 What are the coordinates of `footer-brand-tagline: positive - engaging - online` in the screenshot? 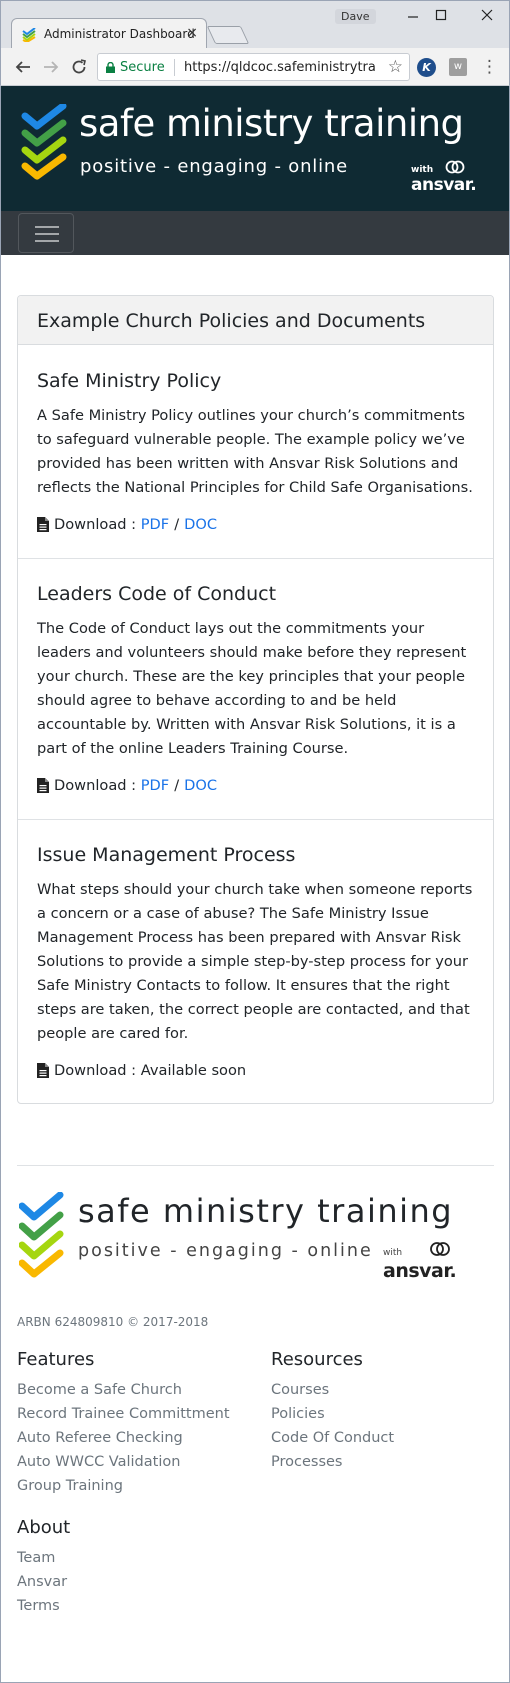 It's located at (225, 1251).